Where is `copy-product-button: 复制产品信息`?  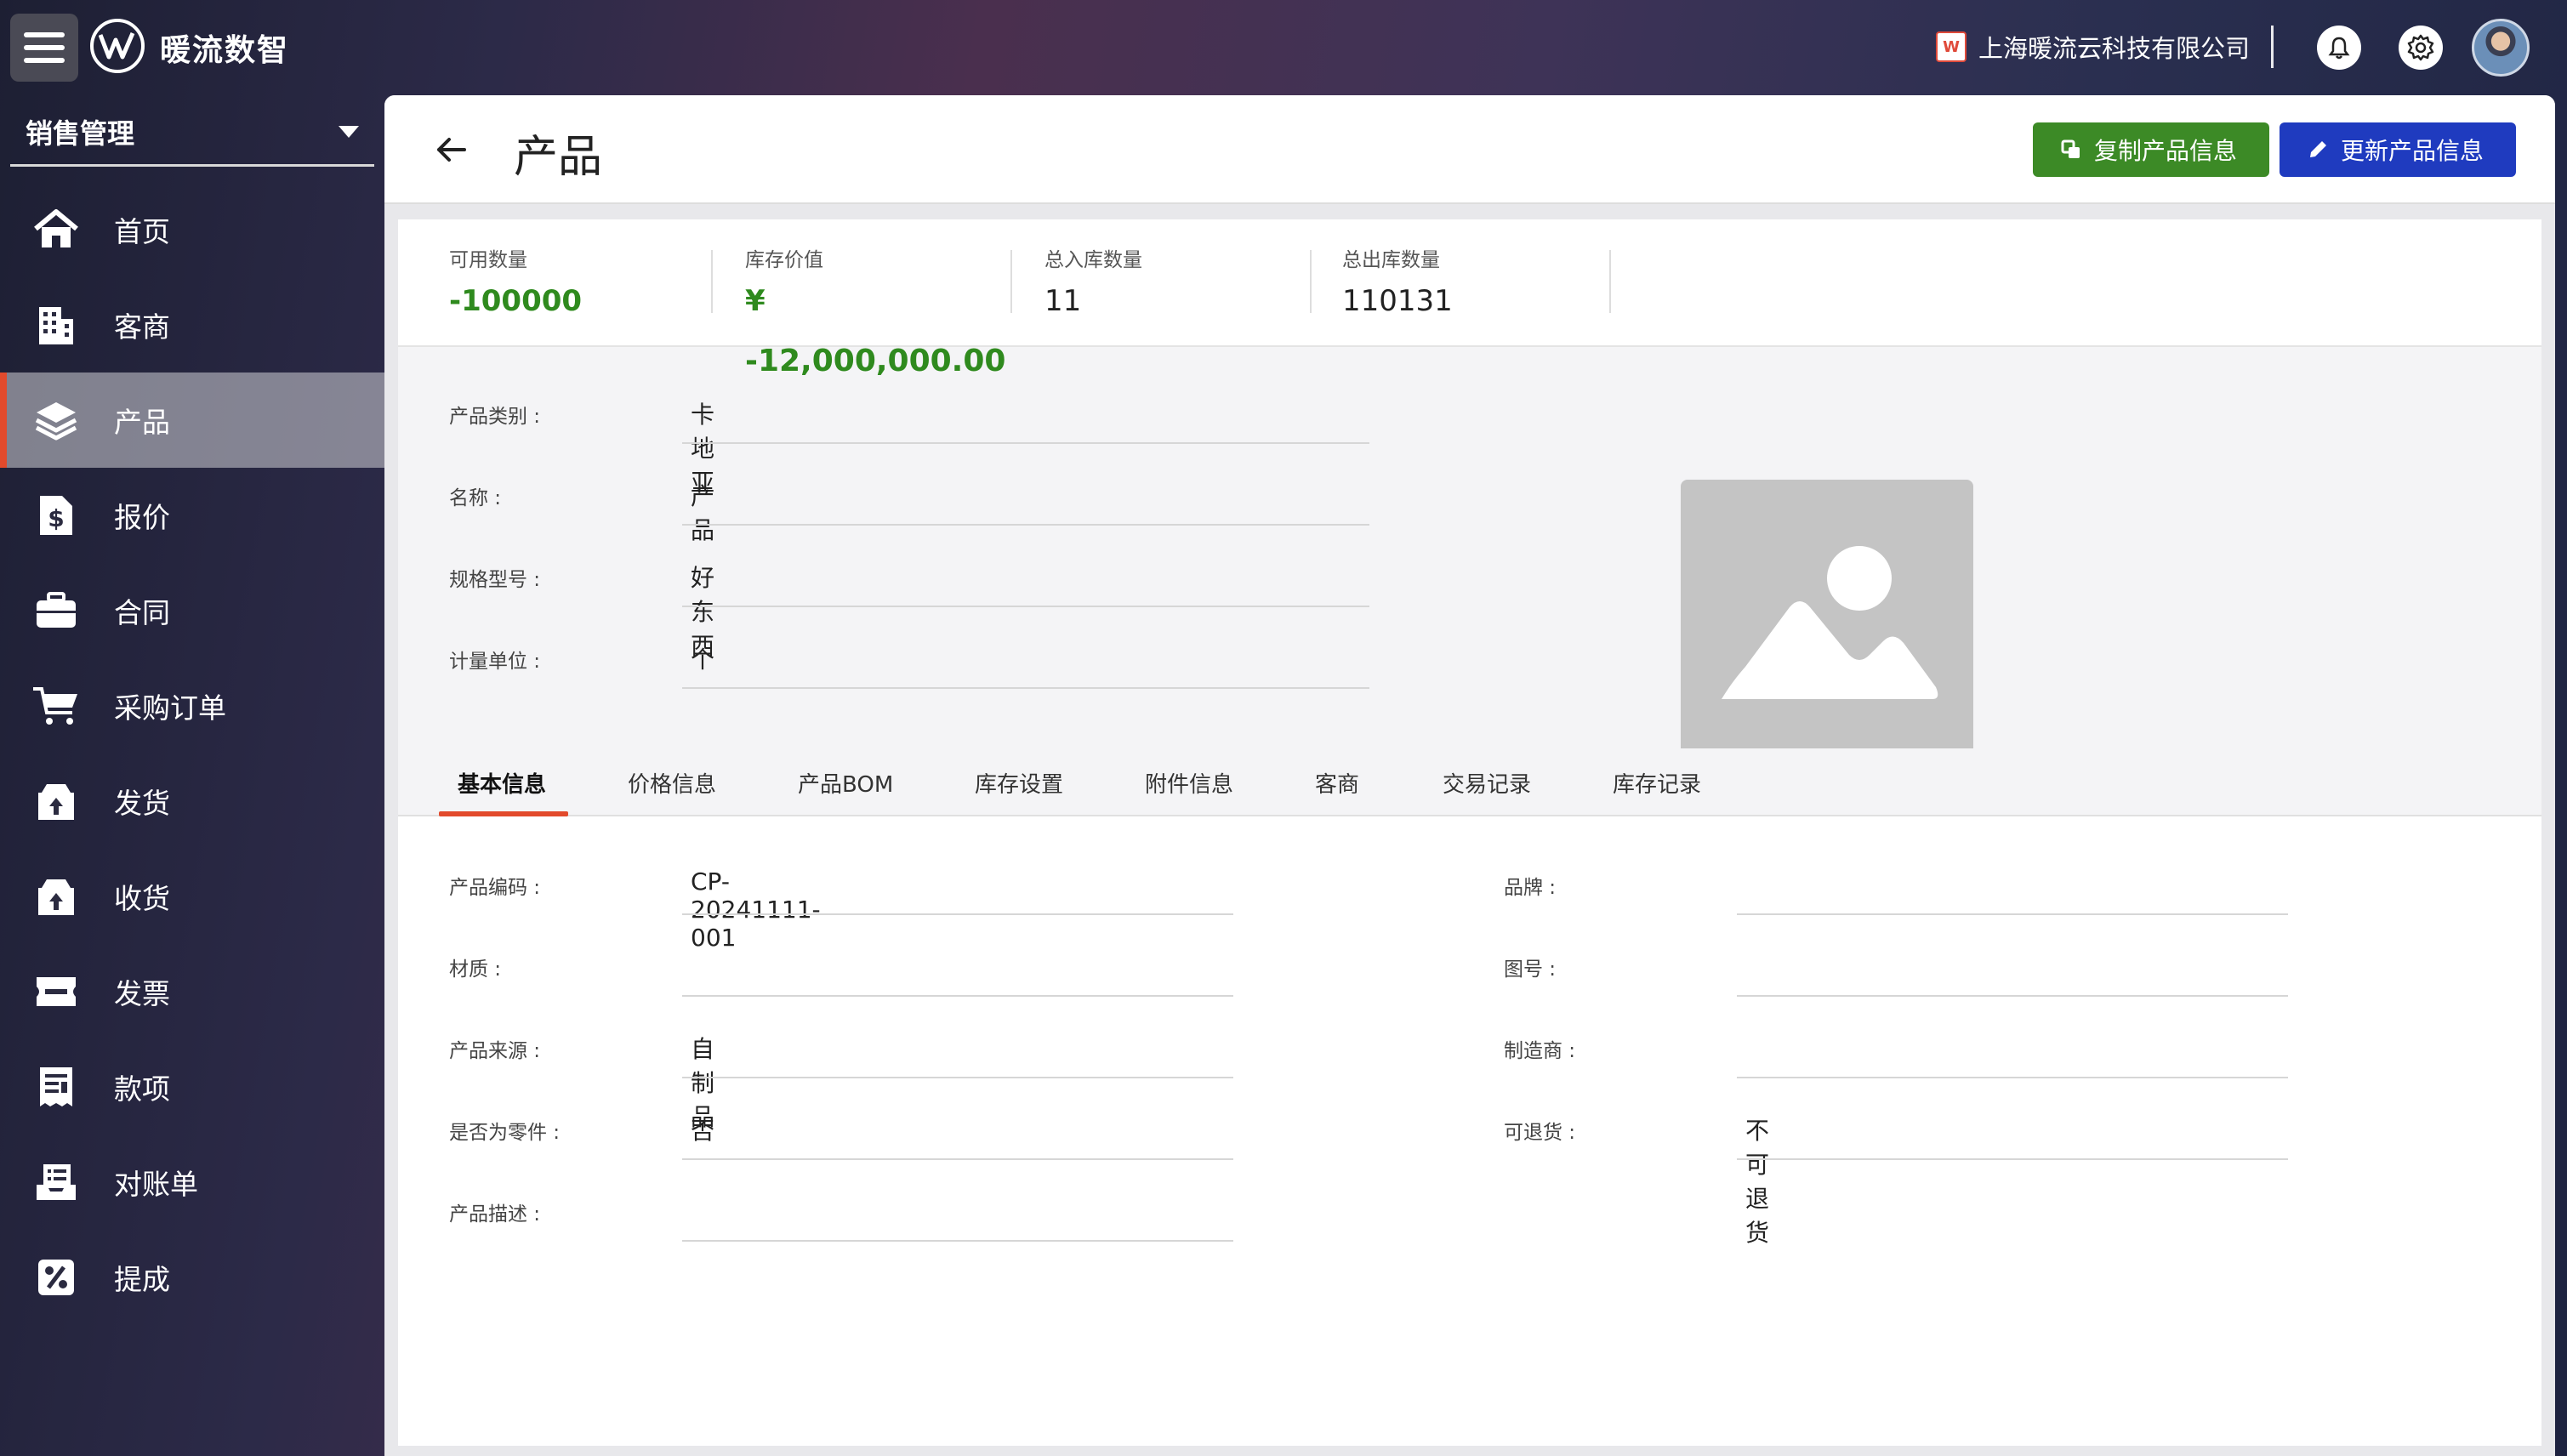 copy-product-button: 复制产品信息 is located at coordinates (2151, 150).